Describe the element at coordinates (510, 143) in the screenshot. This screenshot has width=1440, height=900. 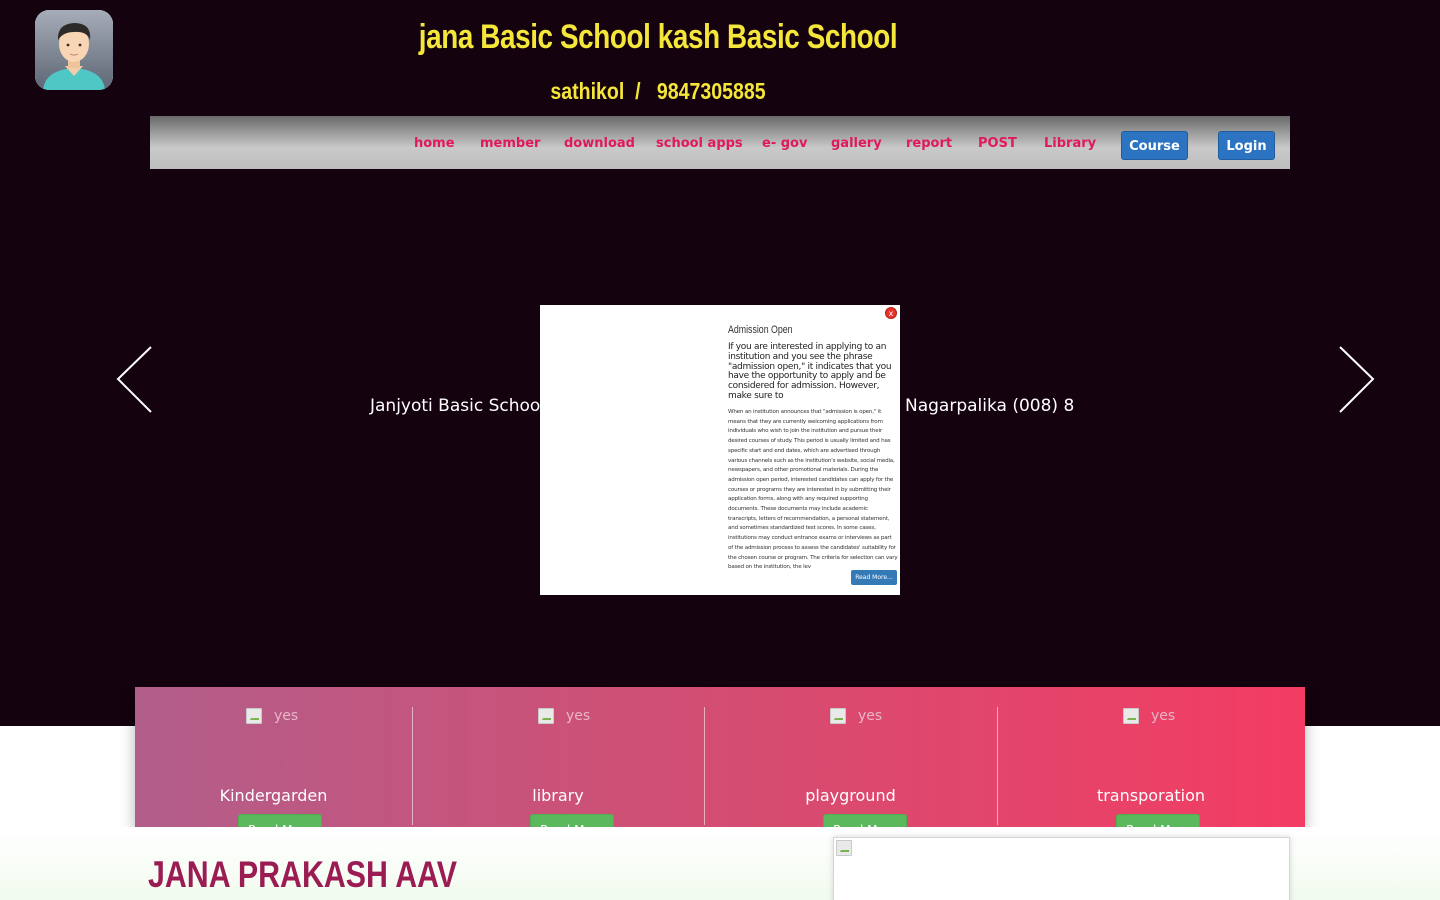
I see `nav-link-member: member` at that location.